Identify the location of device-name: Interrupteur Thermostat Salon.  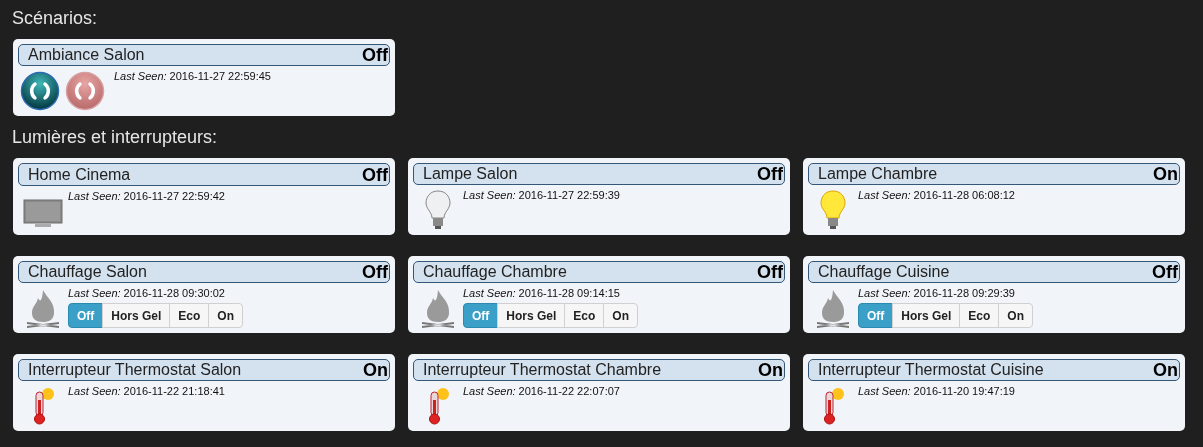
(135, 370).